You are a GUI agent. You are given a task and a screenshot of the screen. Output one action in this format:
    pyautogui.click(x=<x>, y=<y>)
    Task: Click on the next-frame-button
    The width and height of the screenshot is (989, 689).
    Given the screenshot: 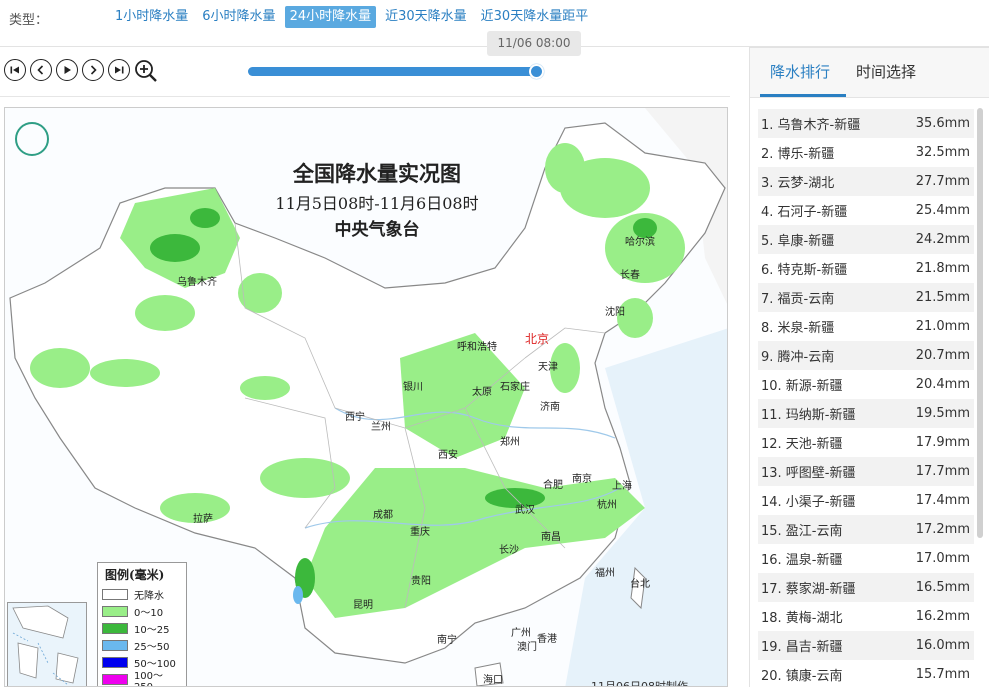 What is the action you would take?
    pyautogui.click(x=93, y=70)
    